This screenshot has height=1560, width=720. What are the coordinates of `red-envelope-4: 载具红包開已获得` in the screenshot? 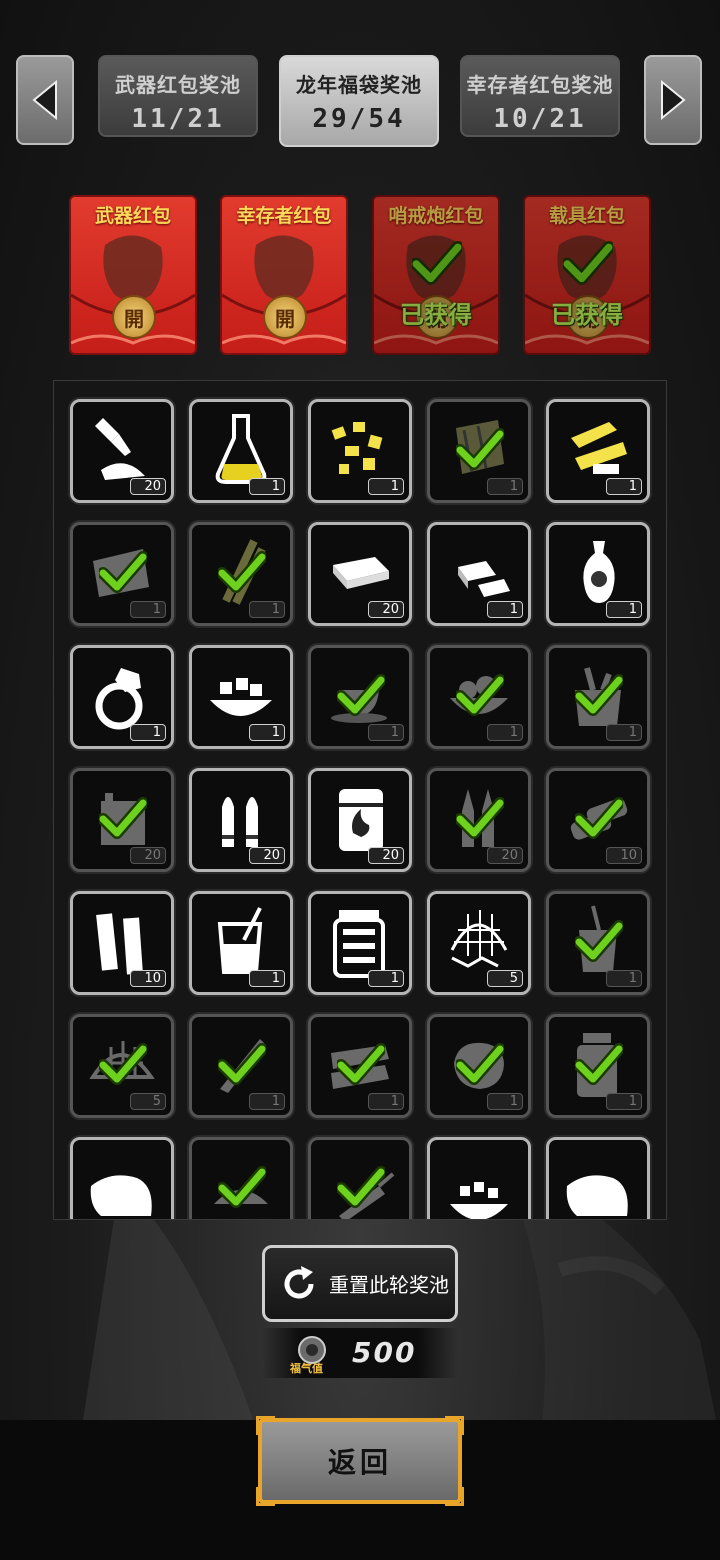 It's located at (587, 275).